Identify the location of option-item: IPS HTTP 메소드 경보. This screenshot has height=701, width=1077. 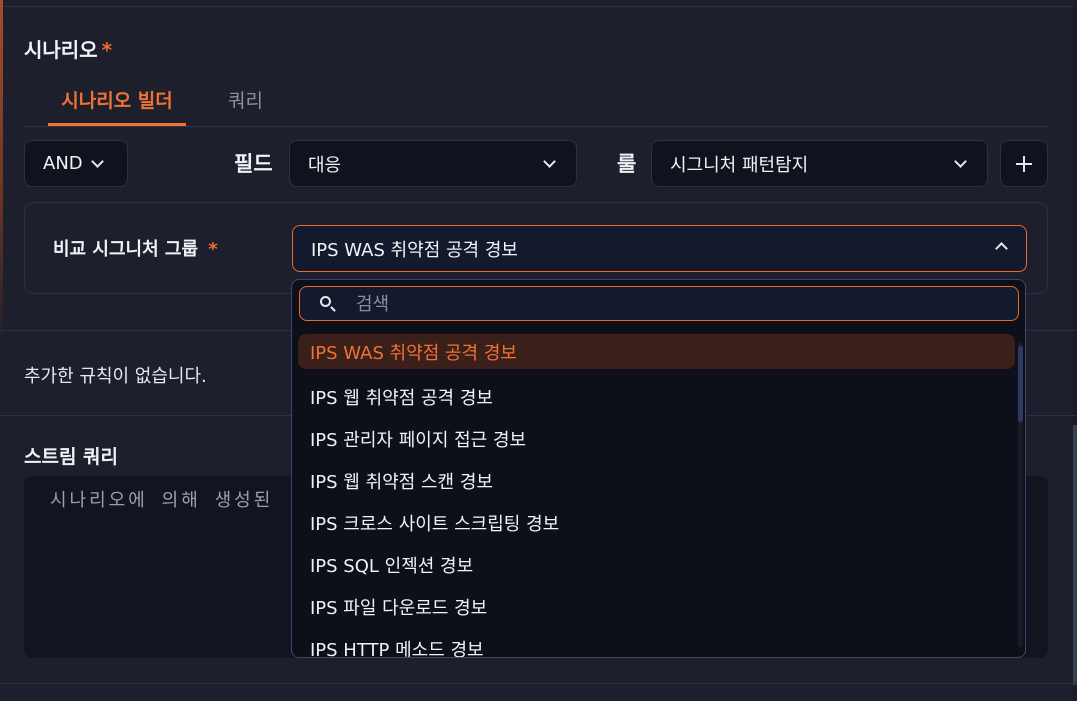
(658, 642).